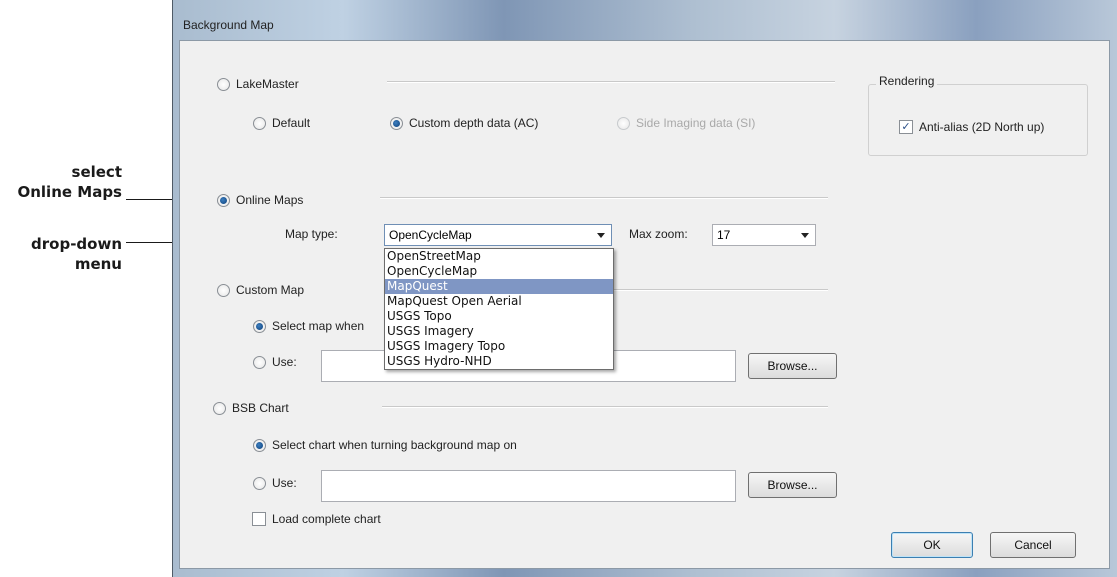 Image resolution: width=1117 pixels, height=577 pixels. Describe the element at coordinates (270, 290) in the screenshot. I see `radio-label: Custom Map` at that location.